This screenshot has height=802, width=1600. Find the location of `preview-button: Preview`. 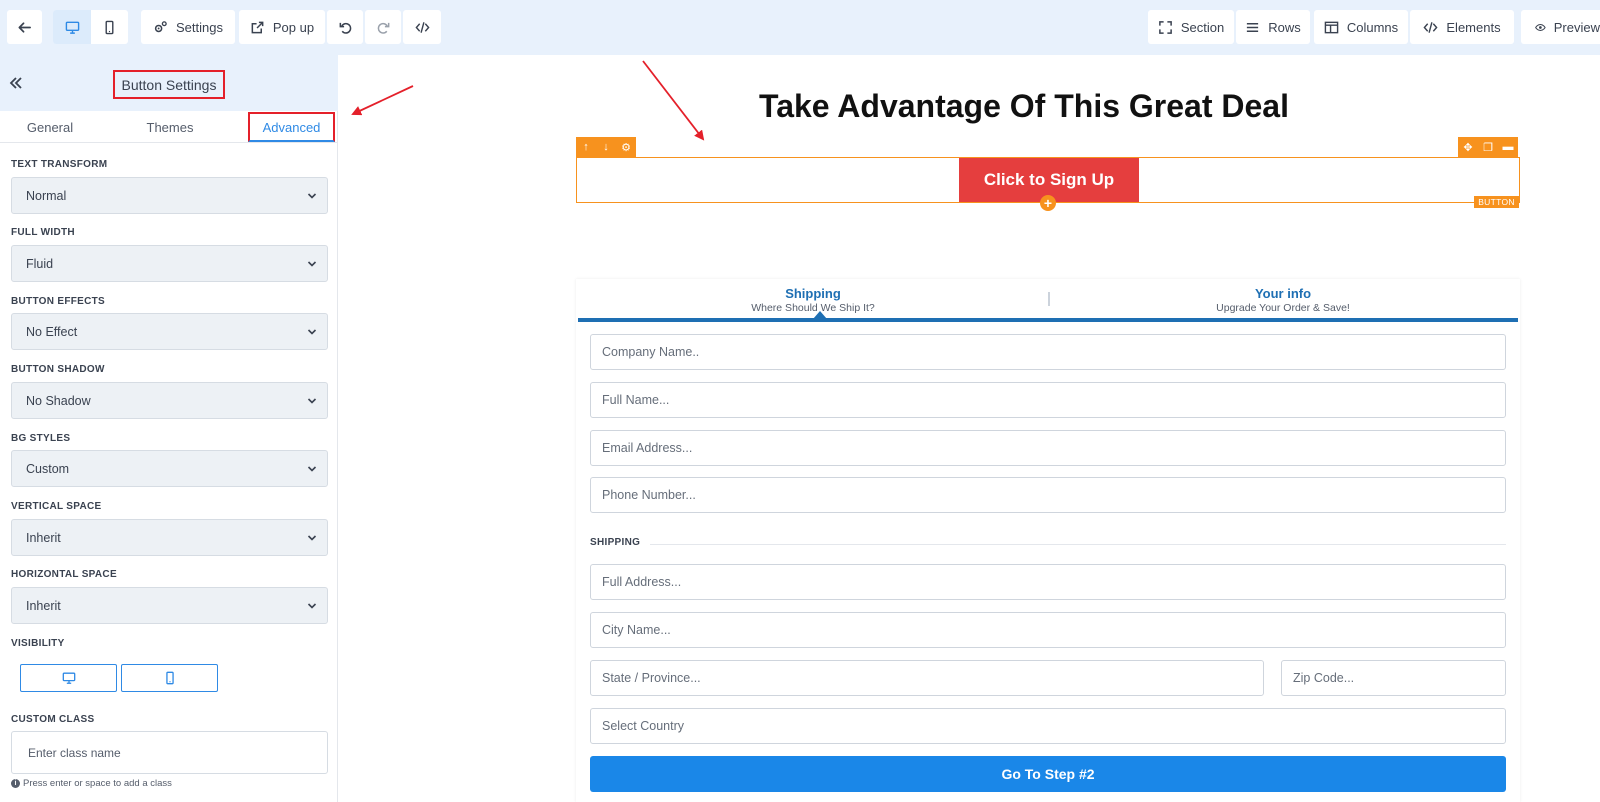

preview-button: Preview is located at coordinates (1560, 27).